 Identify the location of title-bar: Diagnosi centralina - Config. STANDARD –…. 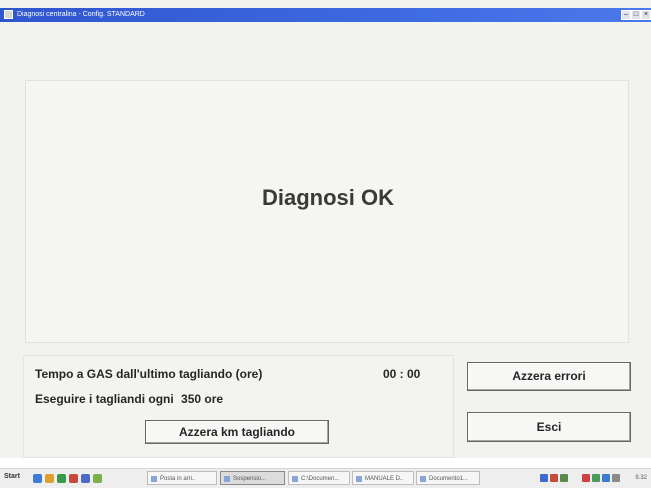
(325, 15).